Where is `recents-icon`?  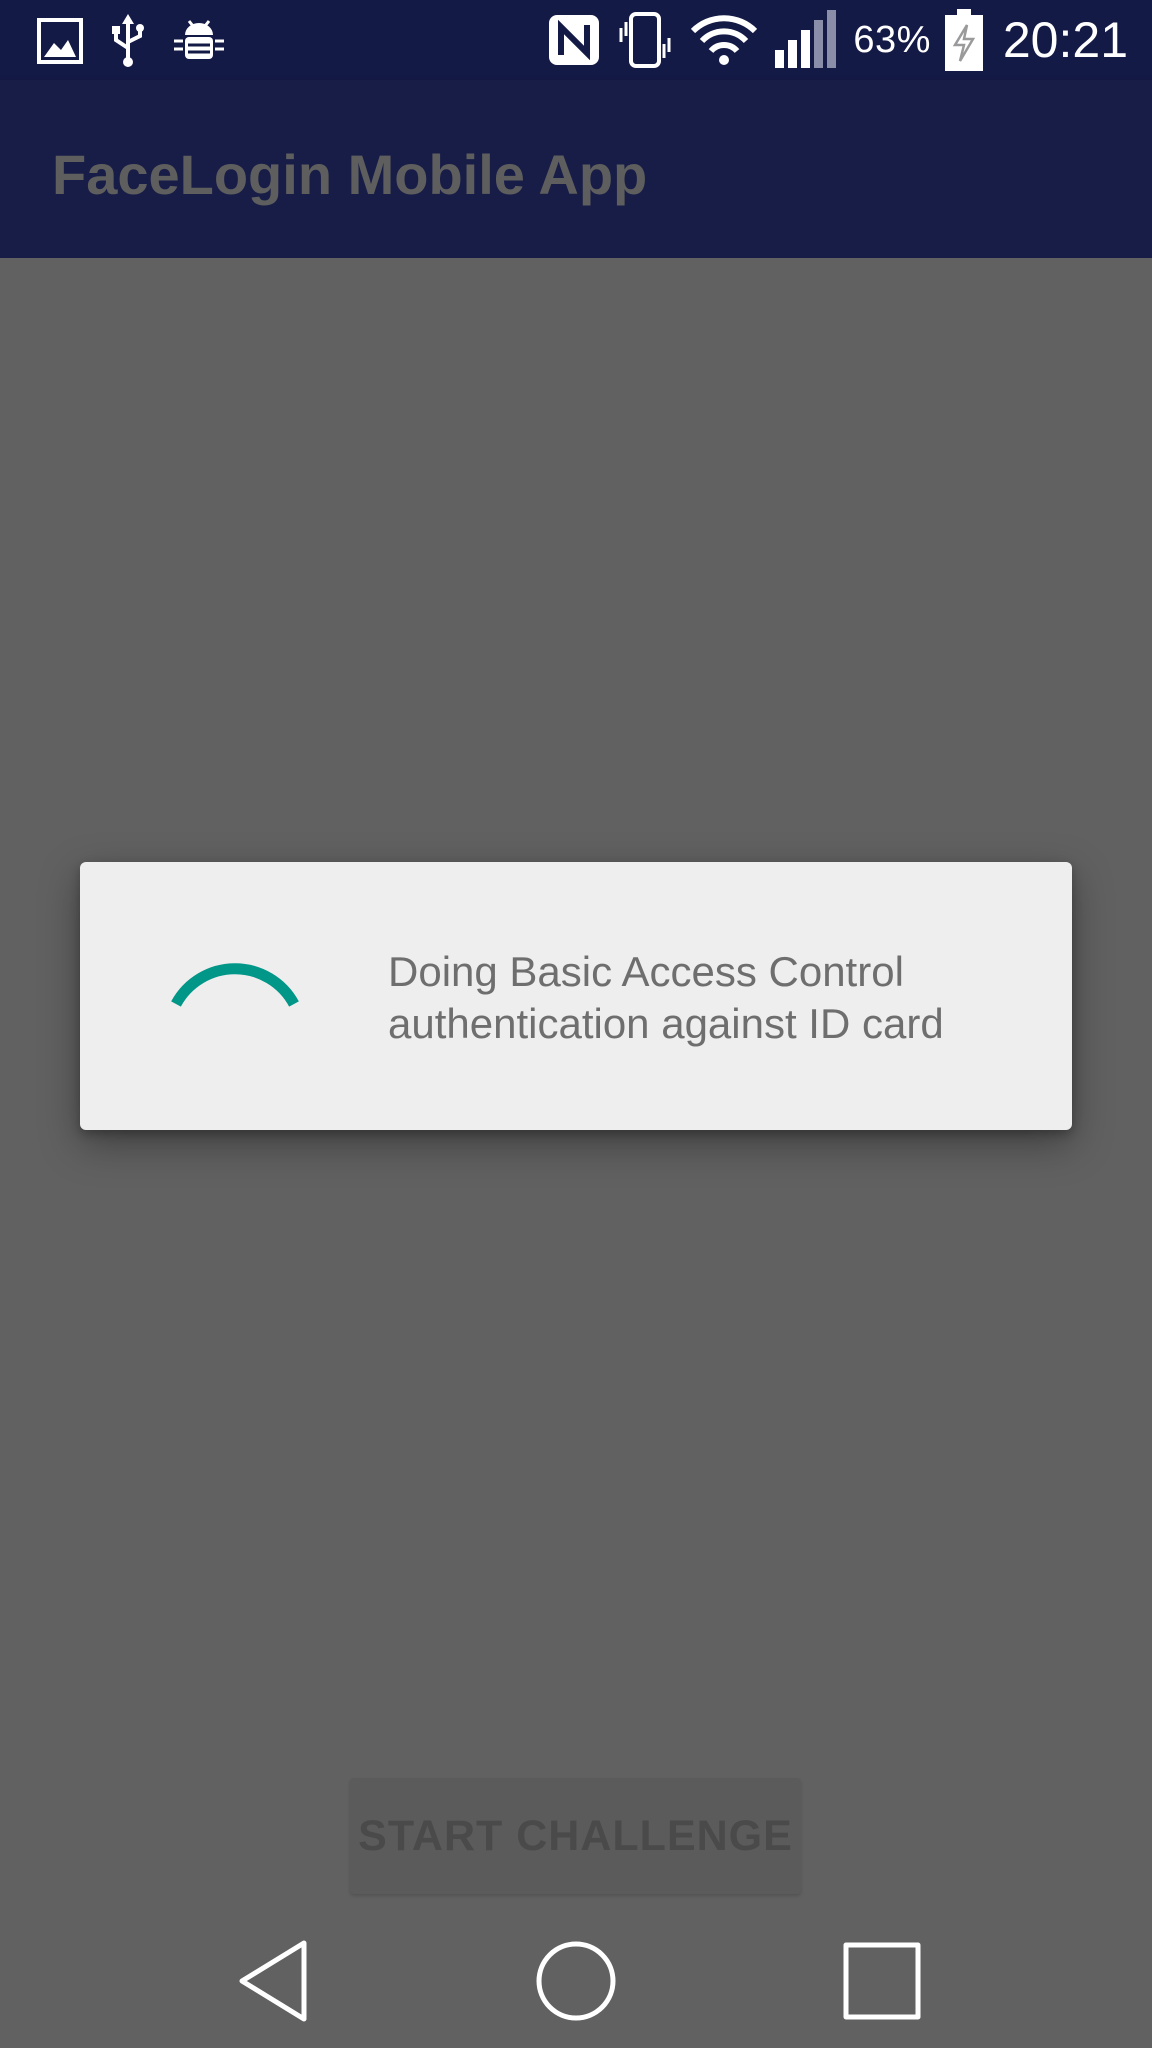
recents-icon is located at coordinates (882, 1983).